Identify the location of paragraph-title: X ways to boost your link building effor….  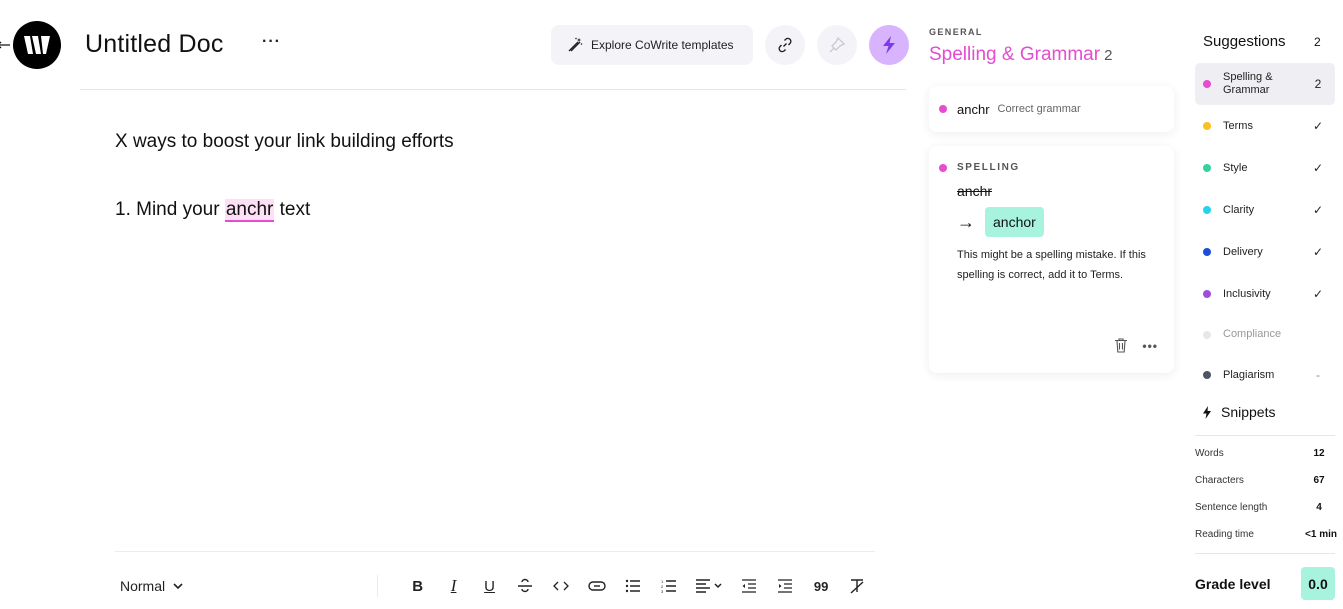
(495, 142).